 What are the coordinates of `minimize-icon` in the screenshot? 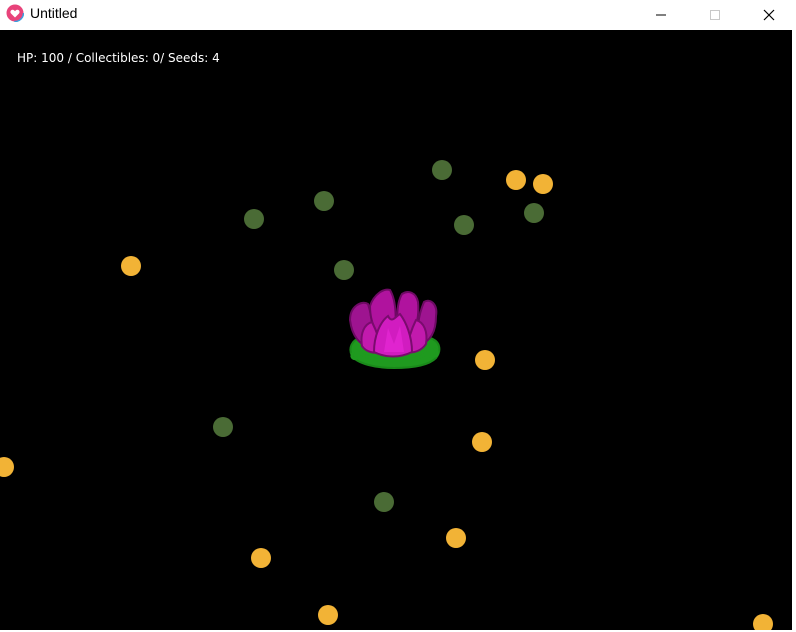 It's located at (661, 15).